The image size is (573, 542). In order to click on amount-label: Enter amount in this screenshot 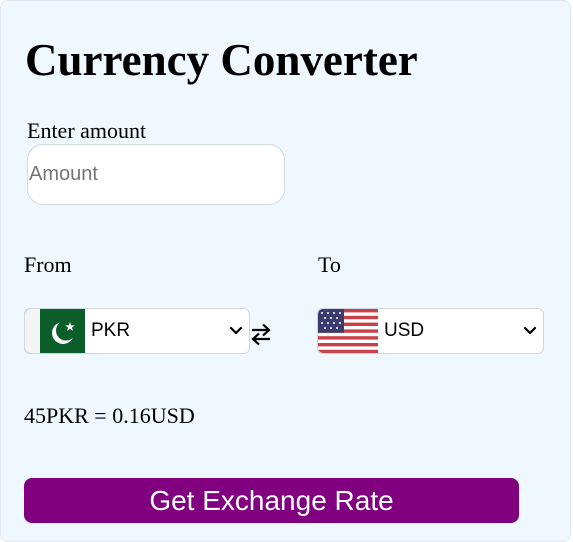, I will do `click(87, 130)`.